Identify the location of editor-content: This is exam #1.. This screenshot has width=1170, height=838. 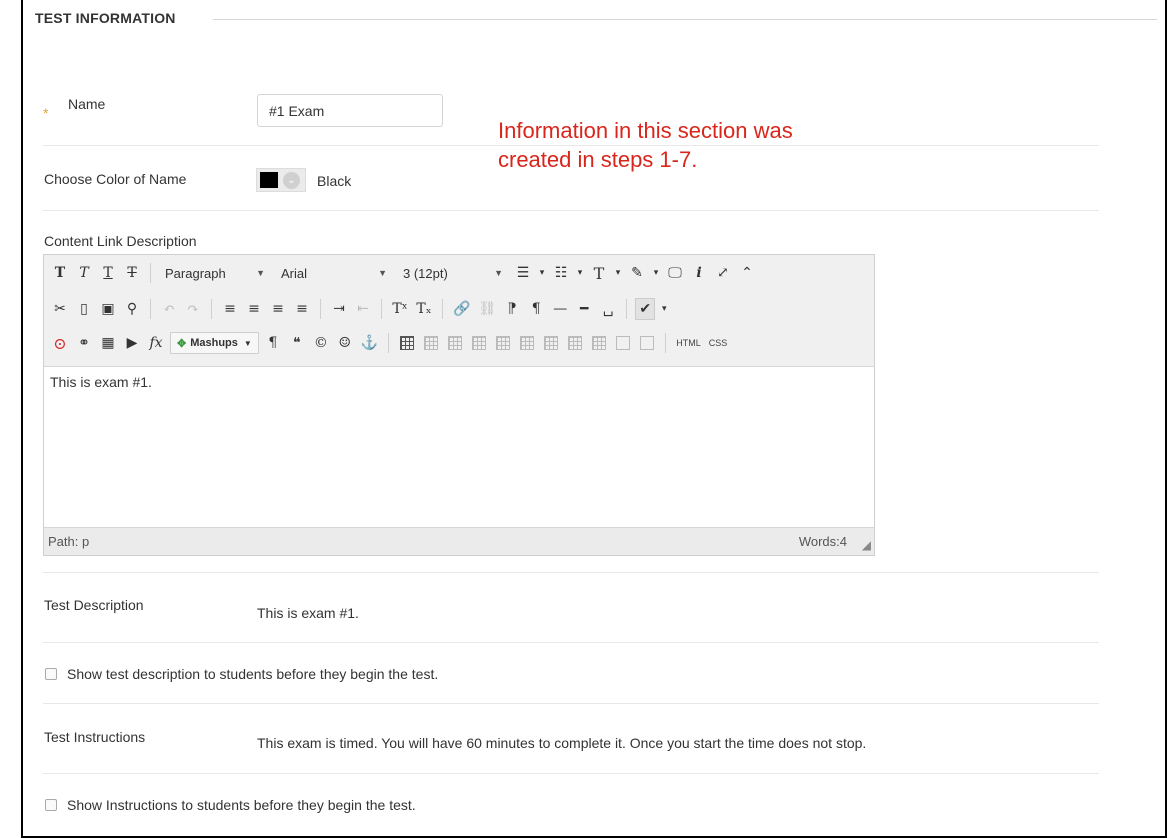
(459, 446).